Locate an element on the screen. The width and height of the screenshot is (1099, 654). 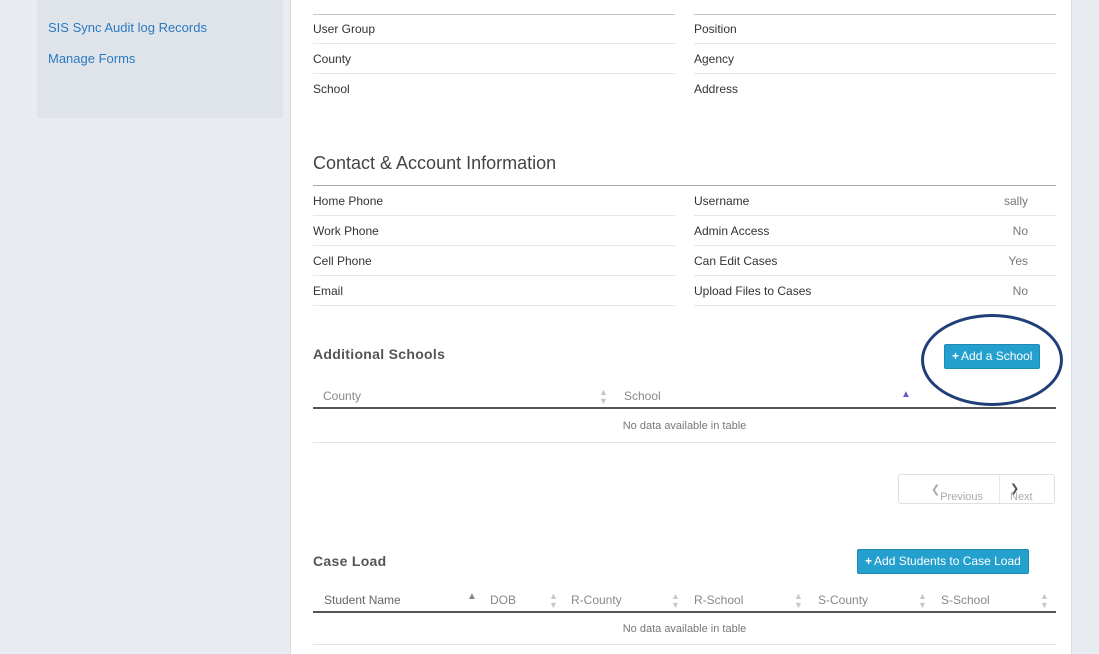
field-work-phone: Work Phone is located at coordinates (494, 231).